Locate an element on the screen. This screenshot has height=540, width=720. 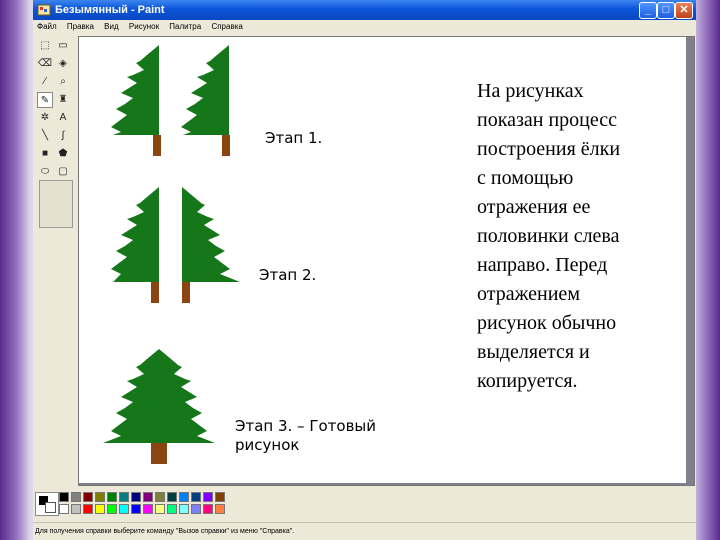
tree-stage1-half-right is located at coordinates (205, 100).